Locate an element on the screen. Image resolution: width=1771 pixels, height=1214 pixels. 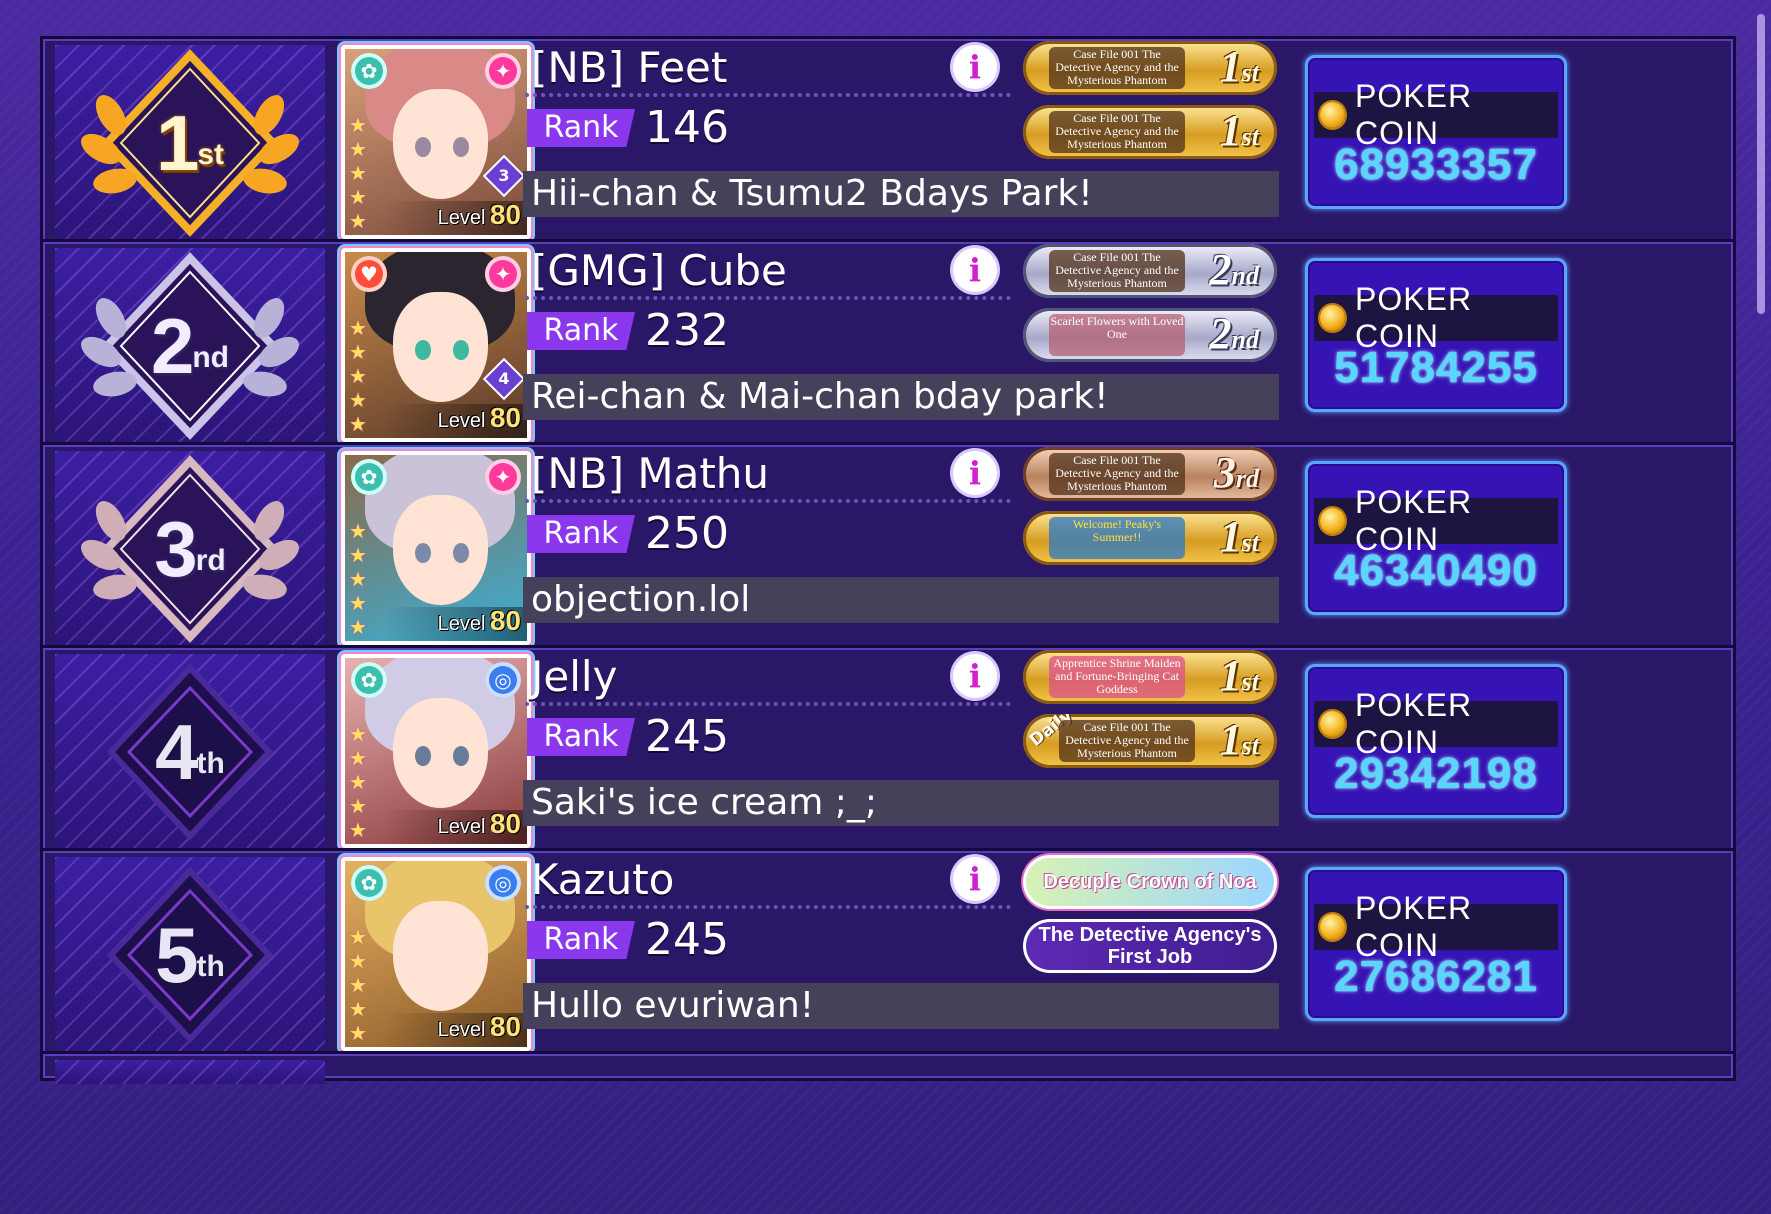
coin-panel: POKER COIN 46340490 is located at coordinates (1436, 538).